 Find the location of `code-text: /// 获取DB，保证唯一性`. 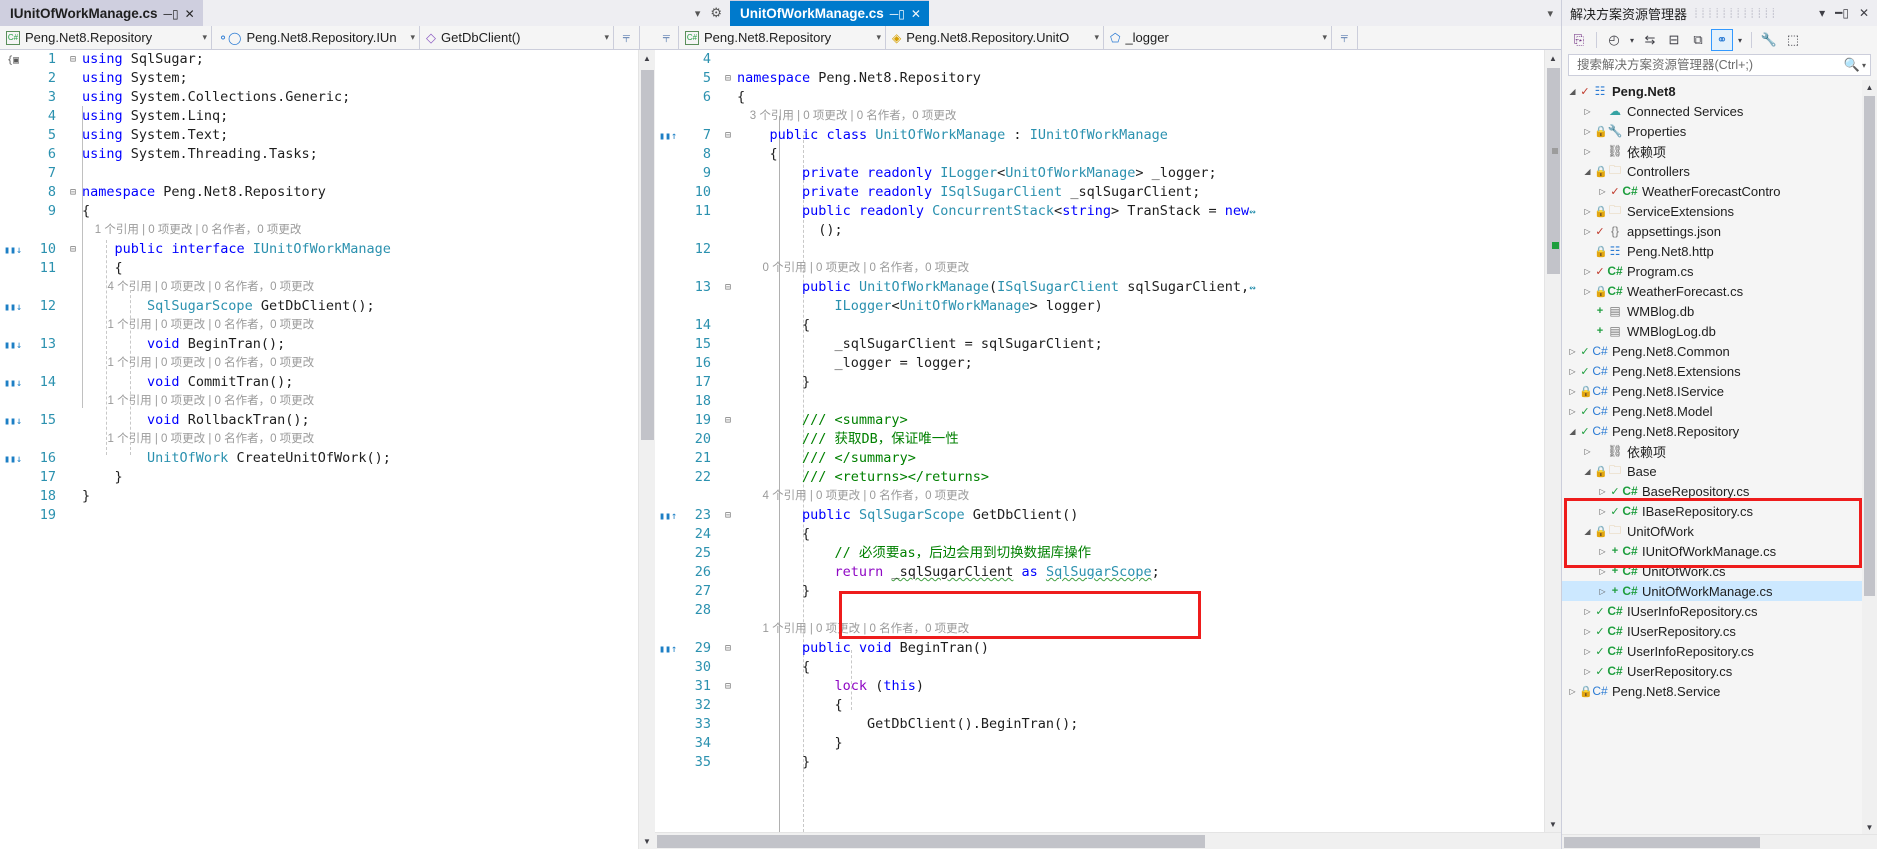

code-text: /// 获取DB，保证唯一性 is located at coordinates (1139, 439).